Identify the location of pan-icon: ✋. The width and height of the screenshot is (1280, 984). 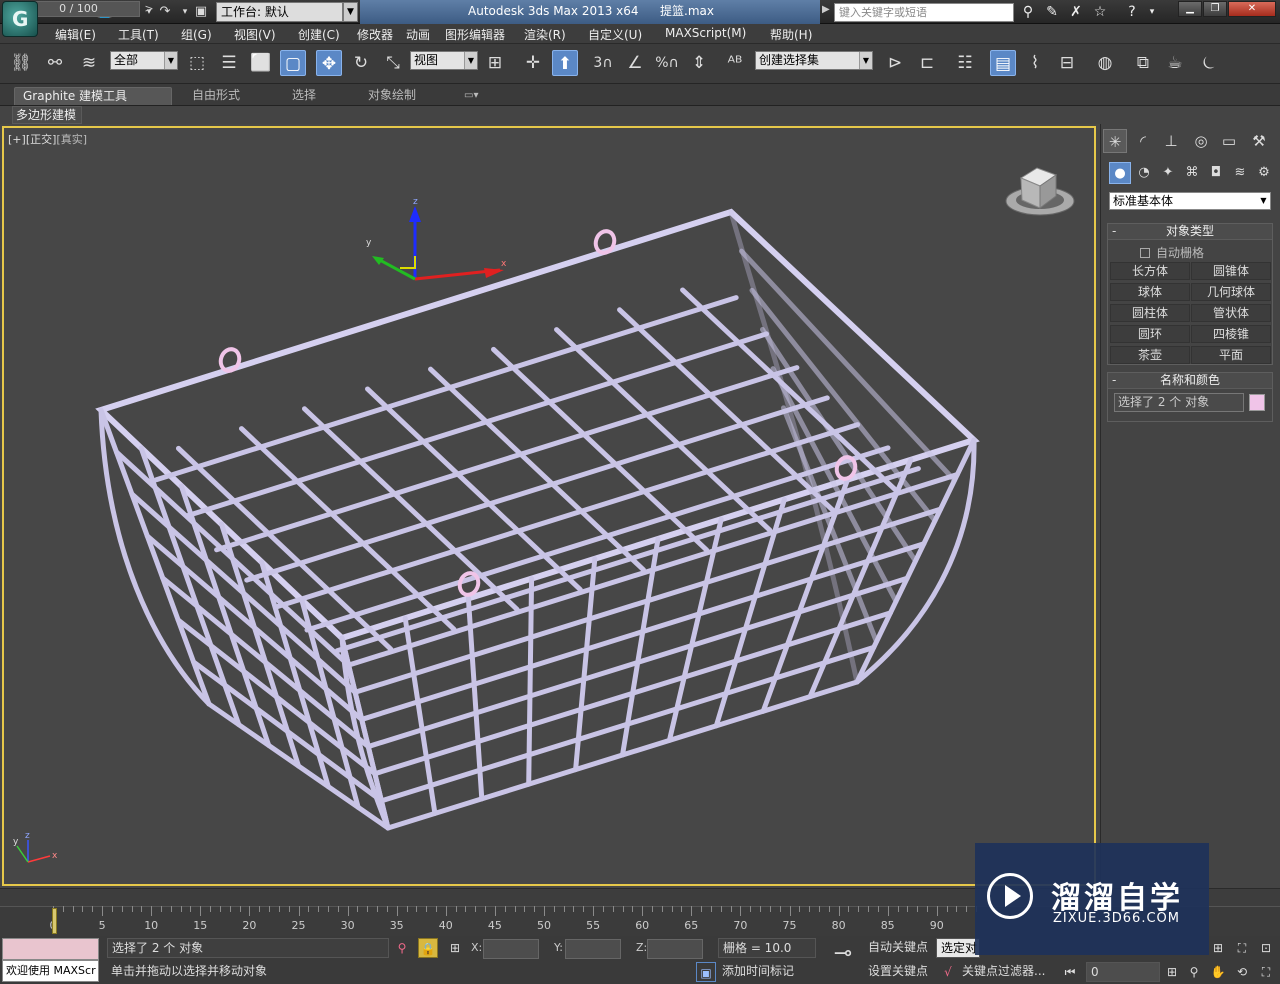
(1218, 972).